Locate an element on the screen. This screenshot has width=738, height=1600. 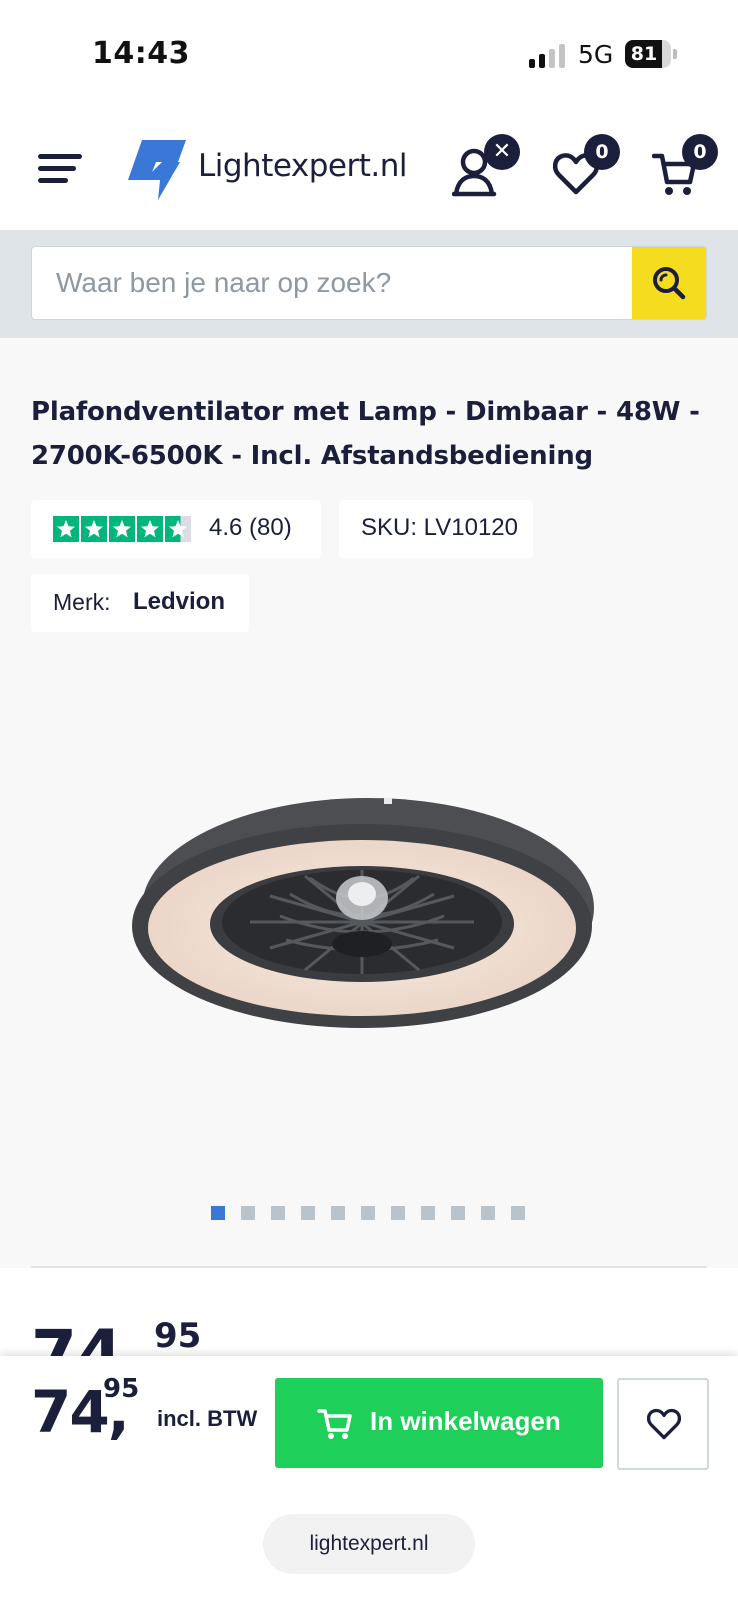
add-to-cart-button: In winkelwagen is located at coordinates (439, 1423).